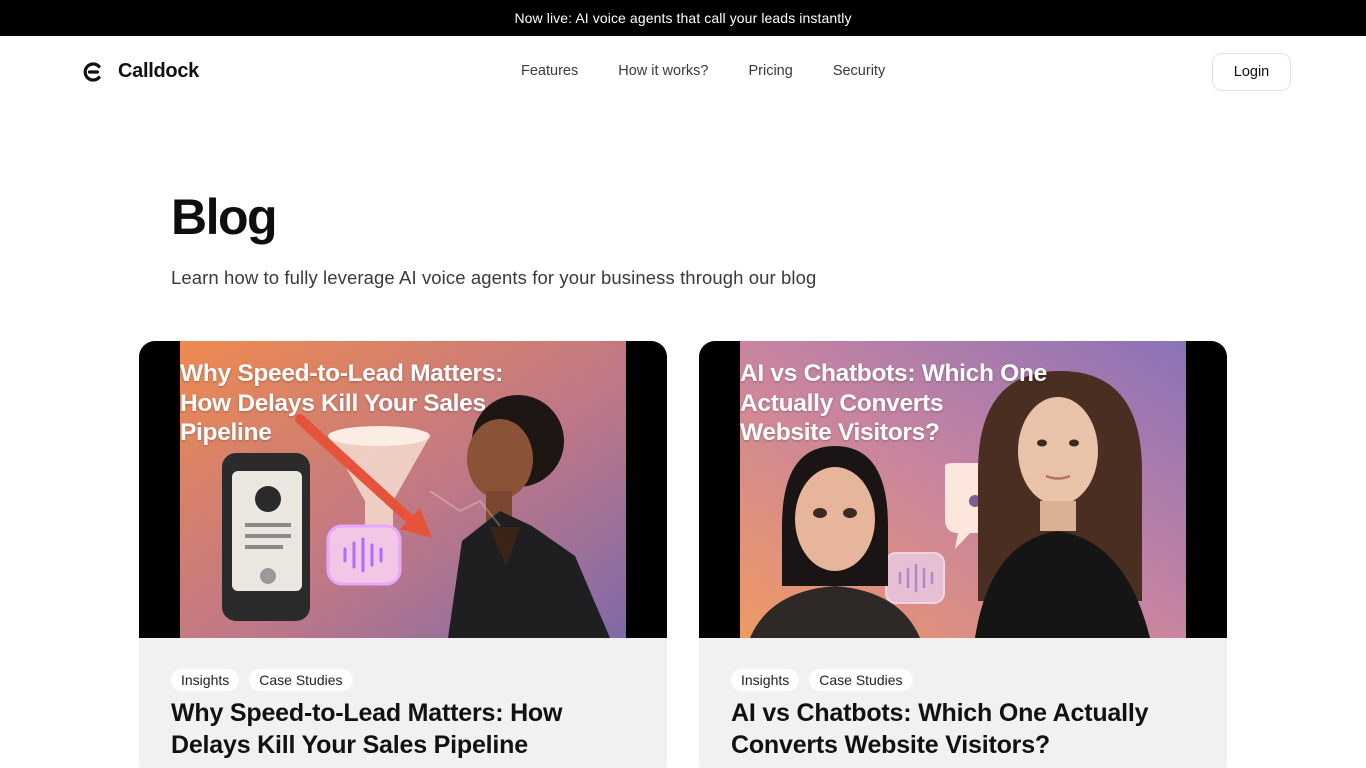 This screenshot has height=768, width=1366. Describe the element at coordinates (349, 745) in the screenshot. I see `post-title-line: Delays Kill Your Sales Pipeline` at that location.